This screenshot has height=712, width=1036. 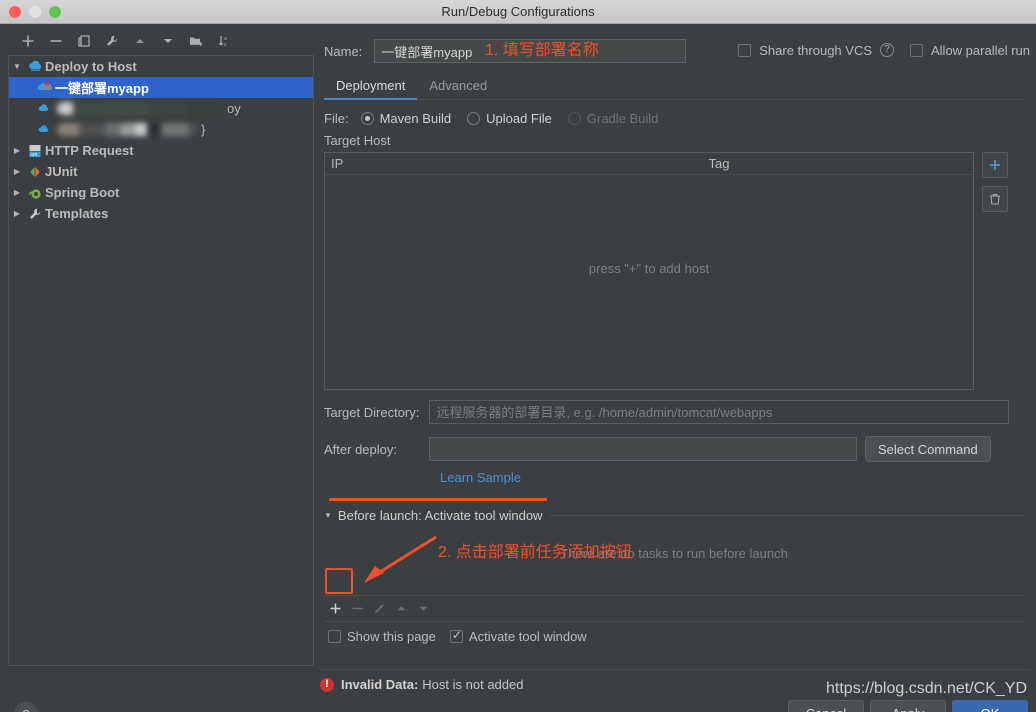 What do you see at coordinates (995, 182) in the screenshot?
I see `target-host-side-toolbar` at bounding box center [995, 182].